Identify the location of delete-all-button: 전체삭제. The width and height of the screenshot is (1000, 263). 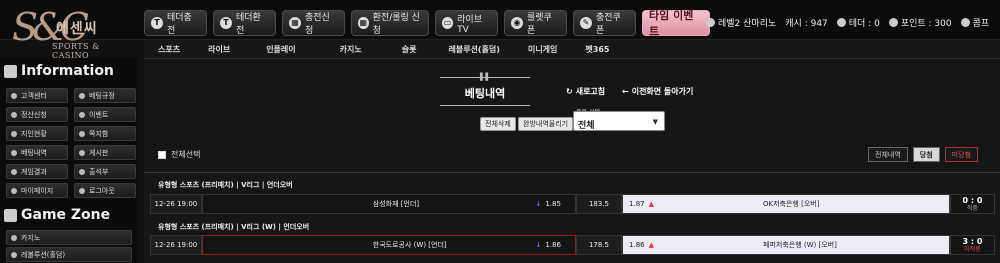
(498, 124).